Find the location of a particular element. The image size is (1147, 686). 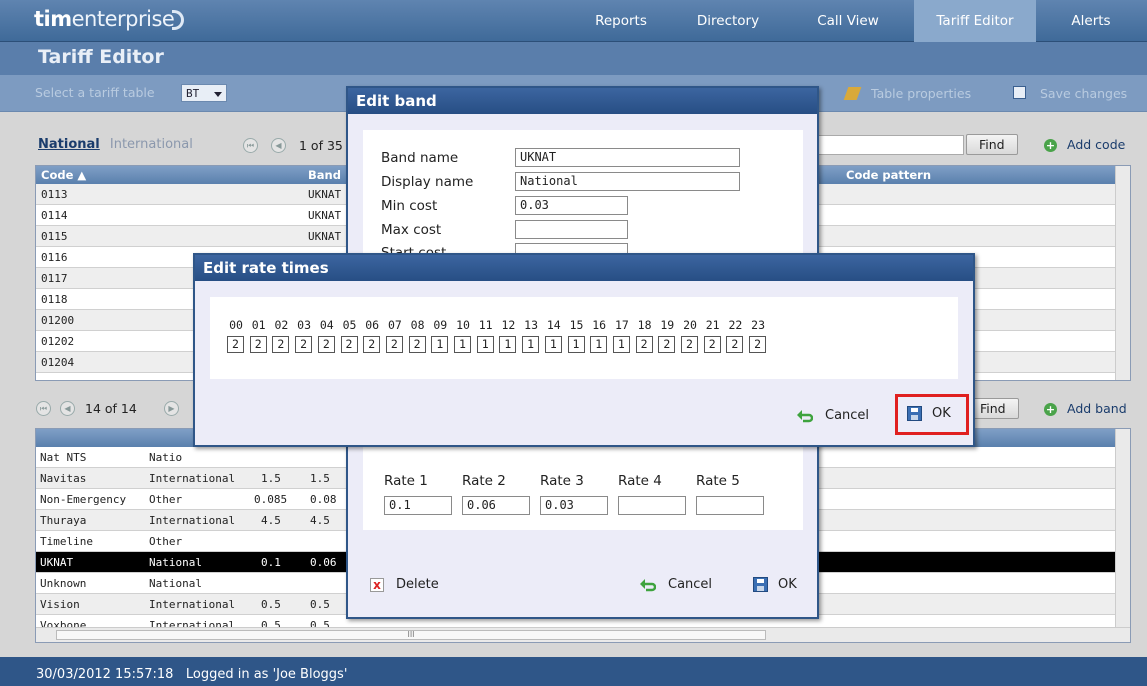

bands-prev-page-icon: ◀ is located at coordinates (67, 408).